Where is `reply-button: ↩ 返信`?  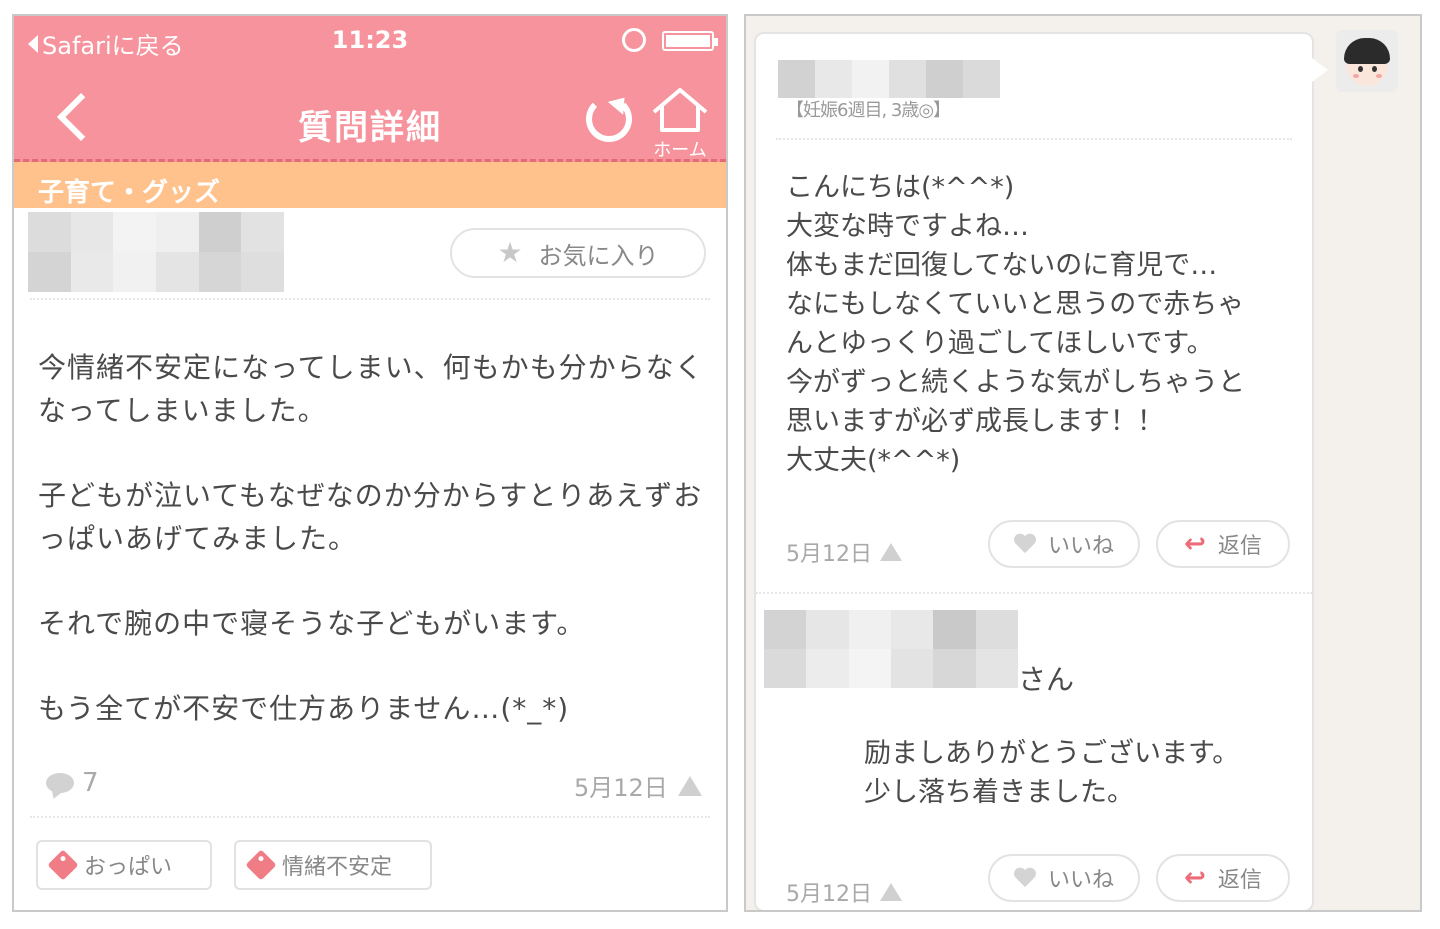 reply-button: ↩ 返信 is located at coordinates (1223, 544).